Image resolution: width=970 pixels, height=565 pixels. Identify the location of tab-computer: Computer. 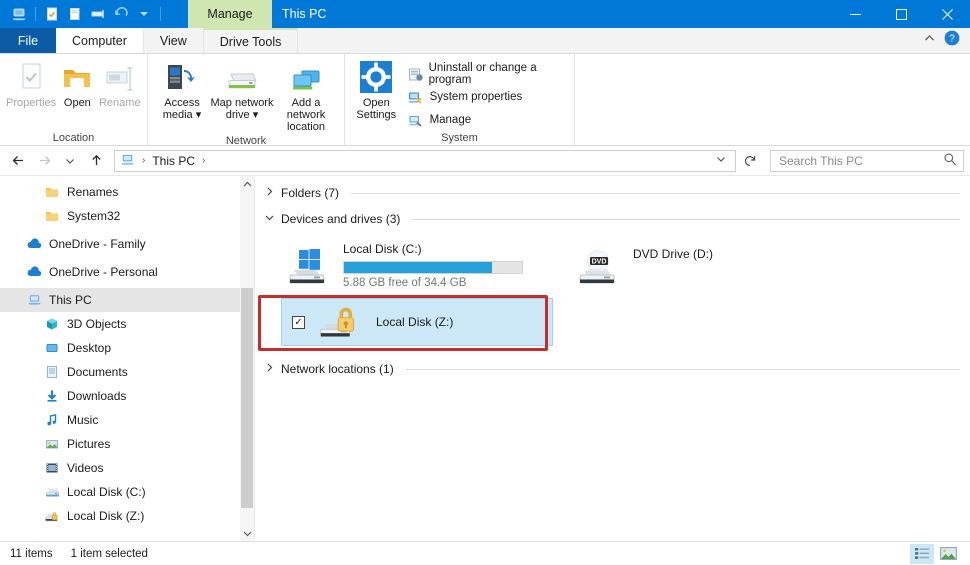
(100, 40).